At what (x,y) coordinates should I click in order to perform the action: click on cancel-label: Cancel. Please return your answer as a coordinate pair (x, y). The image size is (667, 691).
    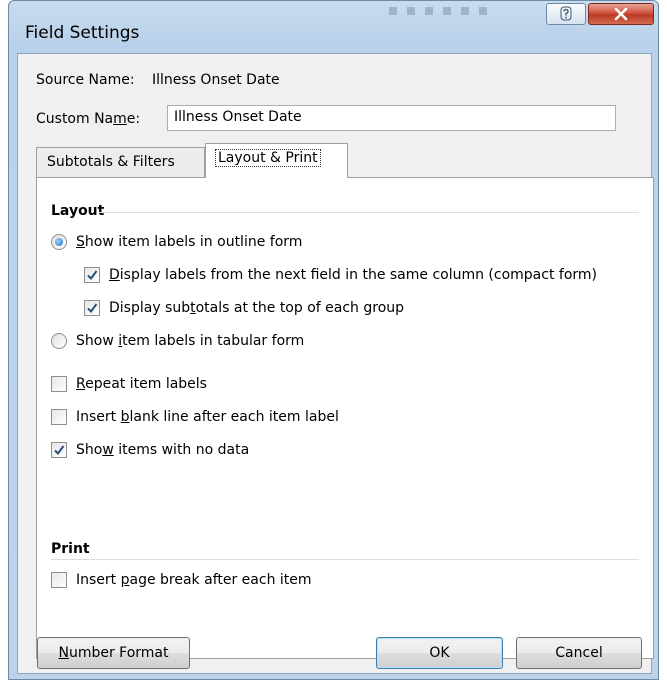
    Looking at the image, I should click on (579, 653).